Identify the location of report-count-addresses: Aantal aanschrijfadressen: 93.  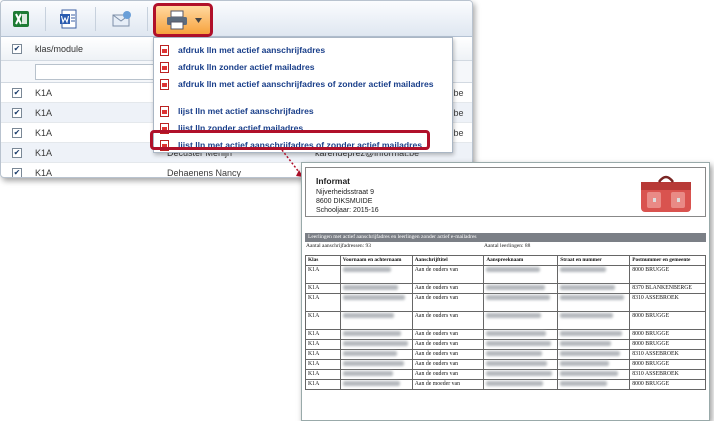
(339, 246).